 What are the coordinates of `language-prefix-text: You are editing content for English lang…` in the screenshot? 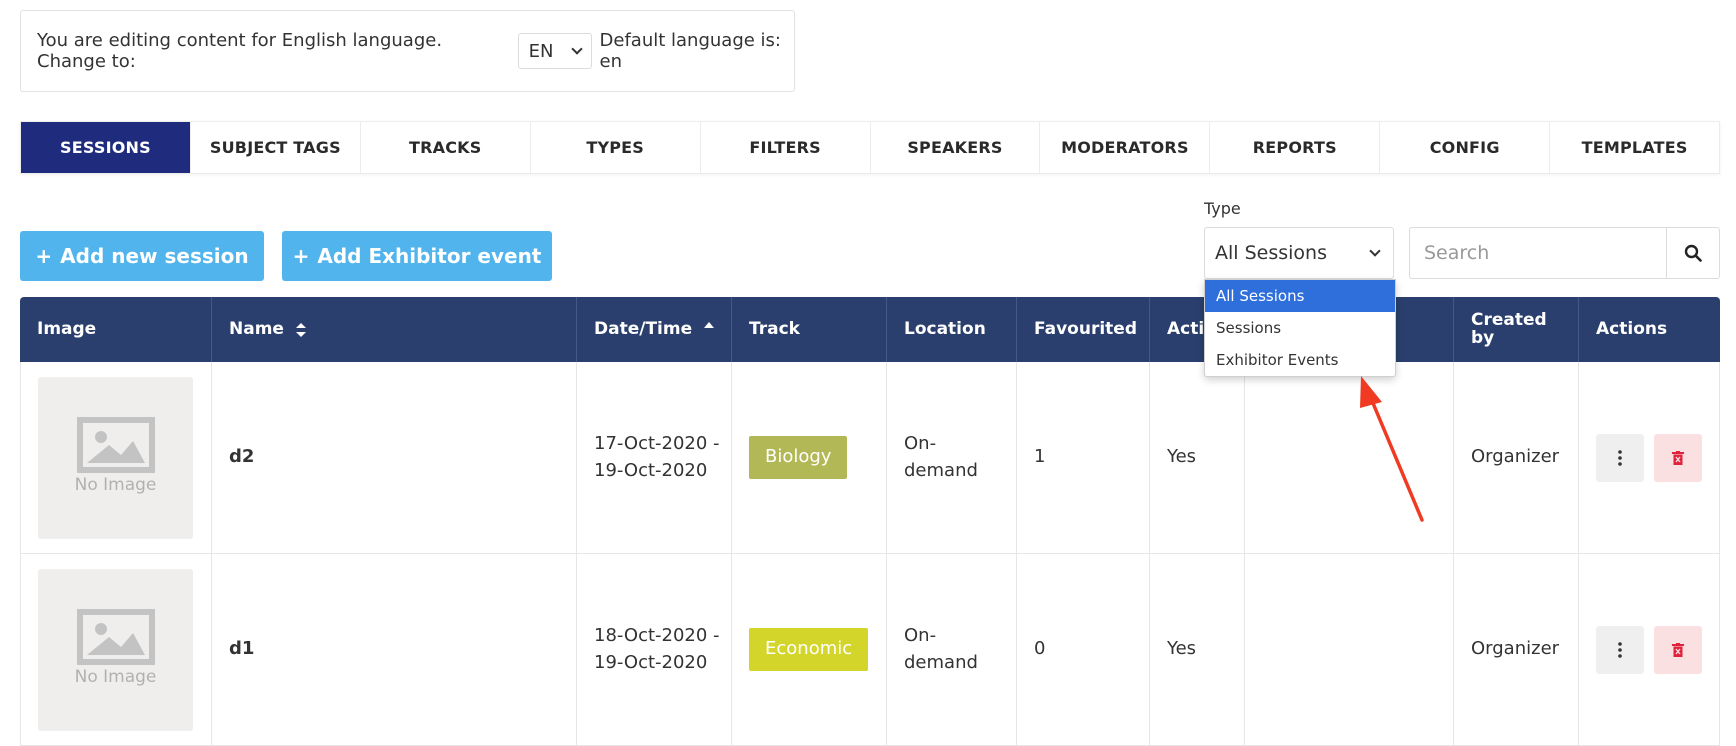 It's located at (240, 51).